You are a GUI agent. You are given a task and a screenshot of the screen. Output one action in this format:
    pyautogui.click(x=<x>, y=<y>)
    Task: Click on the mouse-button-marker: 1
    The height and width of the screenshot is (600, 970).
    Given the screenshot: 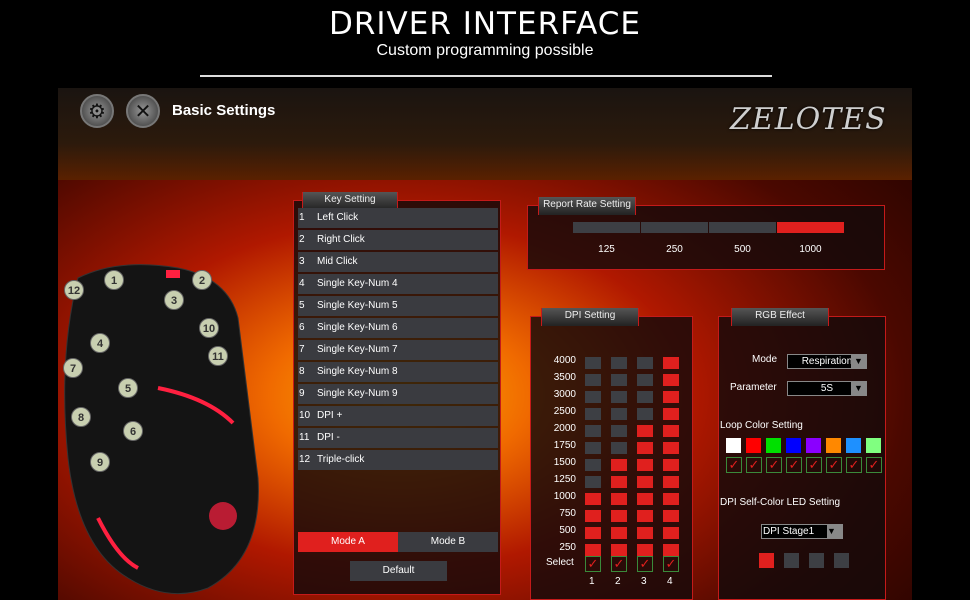 What is the action you would take?
    pyautogui.click(x=114, y=280)
    